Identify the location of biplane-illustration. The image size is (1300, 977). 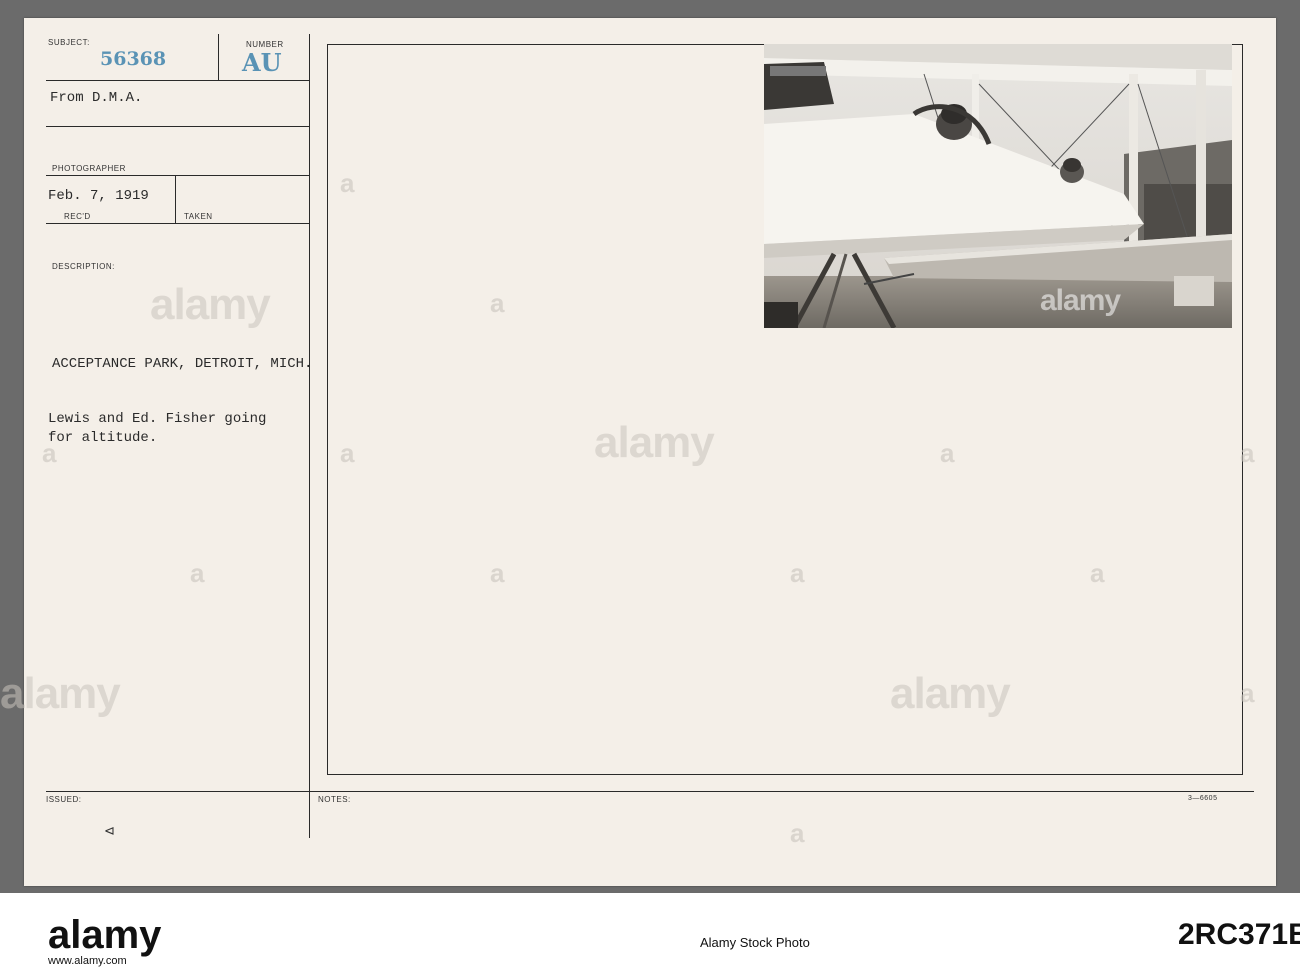
(998, 186).